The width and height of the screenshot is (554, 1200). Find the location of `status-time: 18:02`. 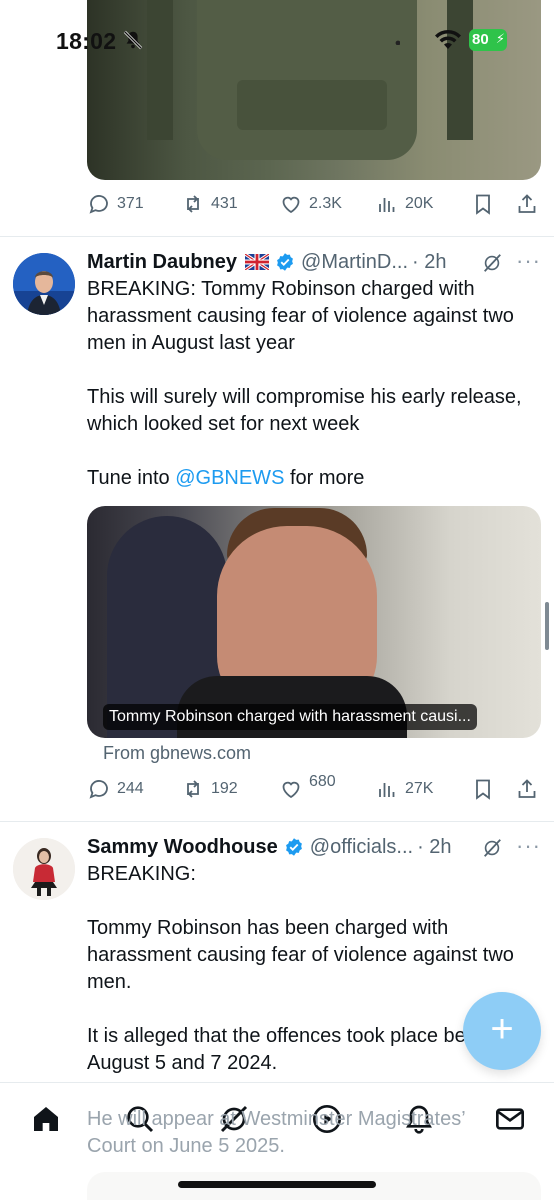

status-time: 18:02 is located at coordinates (86, 41).